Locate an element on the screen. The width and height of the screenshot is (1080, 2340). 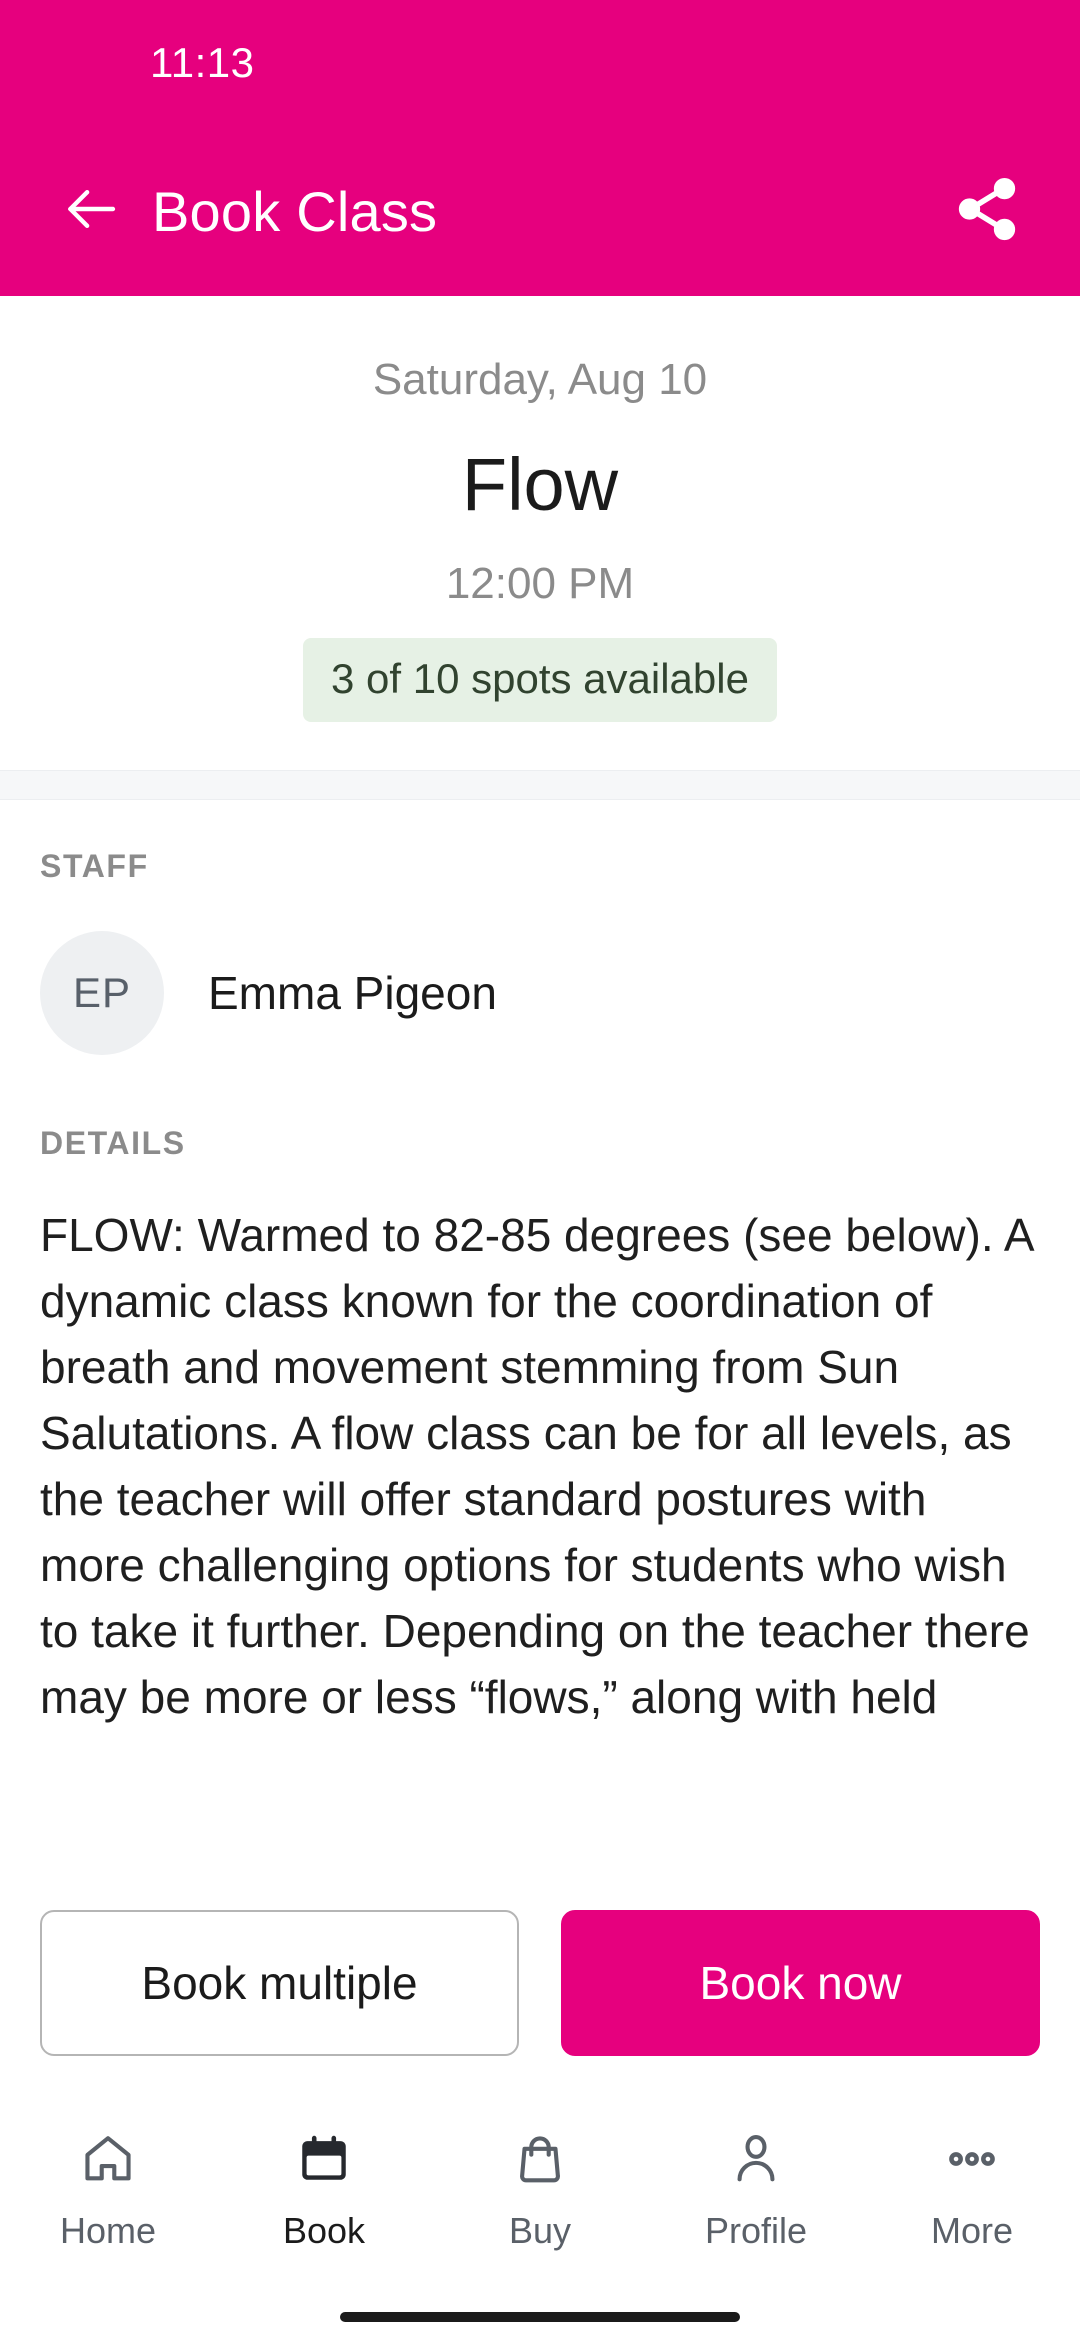
arrow-left-icon is located at coordinates (91, 211).